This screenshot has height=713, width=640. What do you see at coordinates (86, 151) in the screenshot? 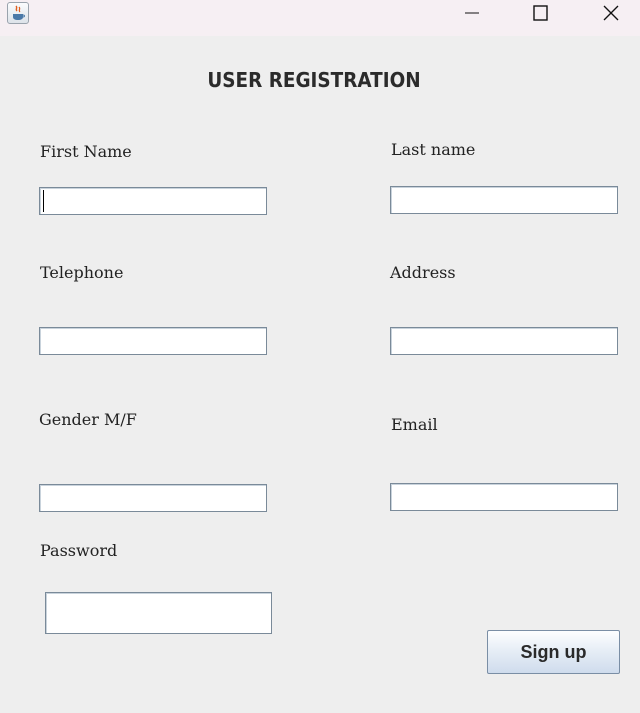
I see `first-name-label: First Name` at bounding box center [86, 151].